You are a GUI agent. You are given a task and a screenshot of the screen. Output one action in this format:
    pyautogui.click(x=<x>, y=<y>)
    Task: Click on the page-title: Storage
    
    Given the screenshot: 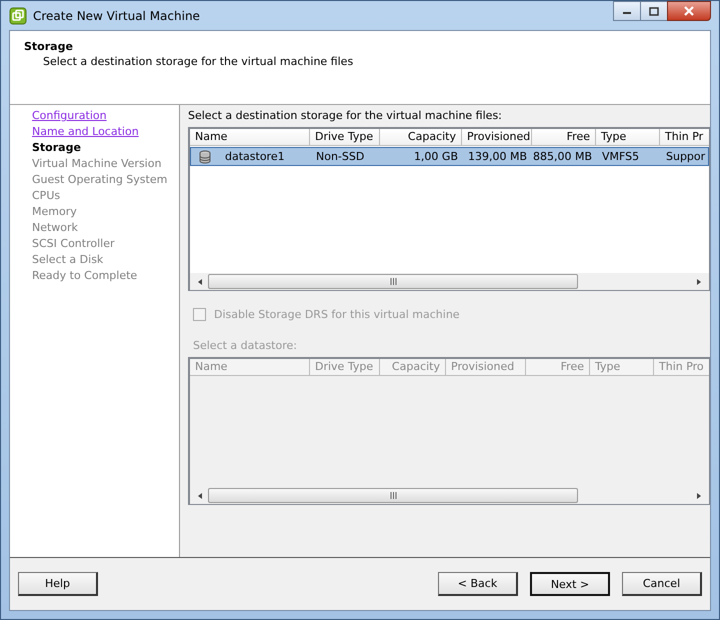 What is the action you would take?
    pyautogui.click(x=49, y=46)
    